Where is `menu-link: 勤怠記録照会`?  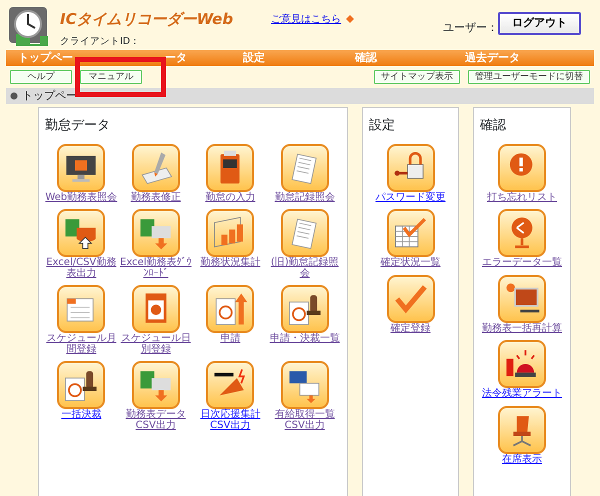
menu-link: 勤怠記録照会 is located at coordinates (304, 197).